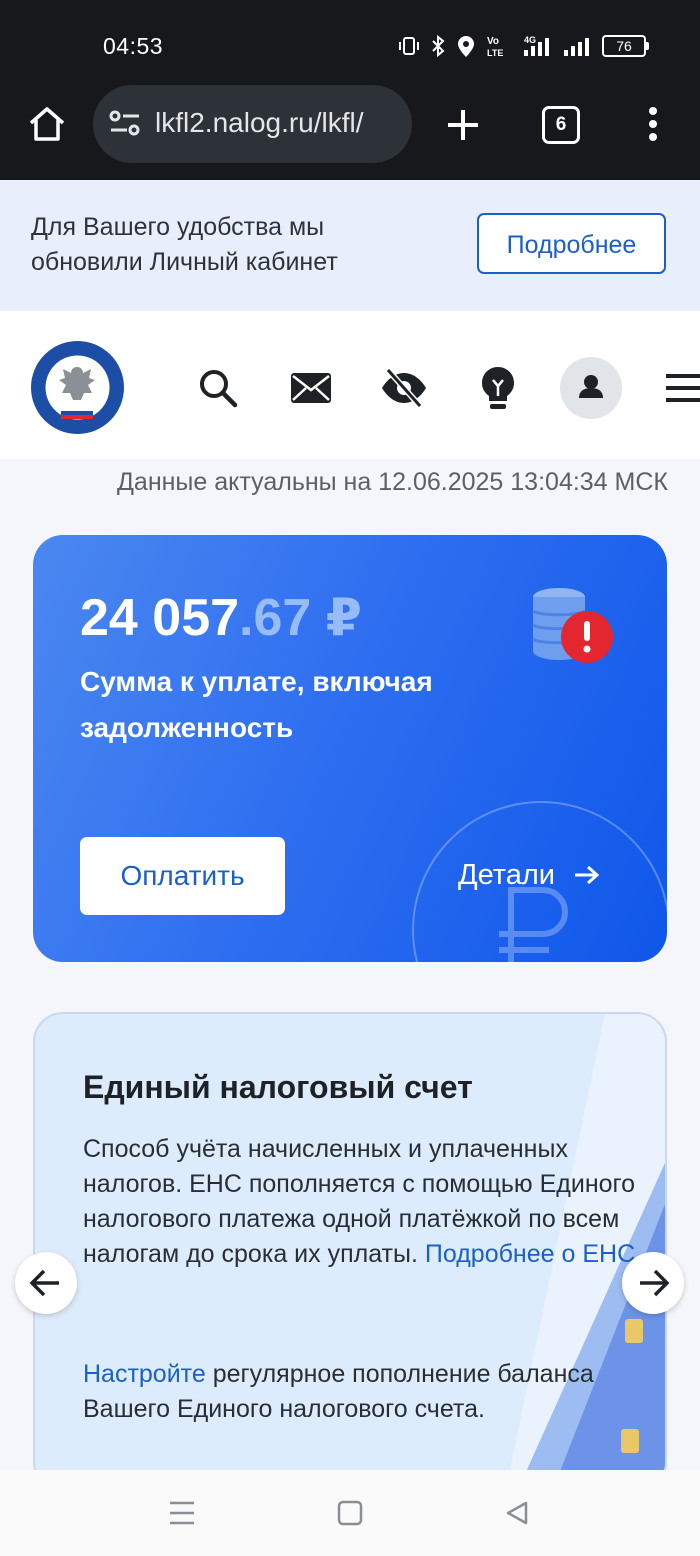 The image size is (700, 1556). Describe the element at coordinates (495, 53) in the screenshot. I see `svg-text: LTE` at that location.